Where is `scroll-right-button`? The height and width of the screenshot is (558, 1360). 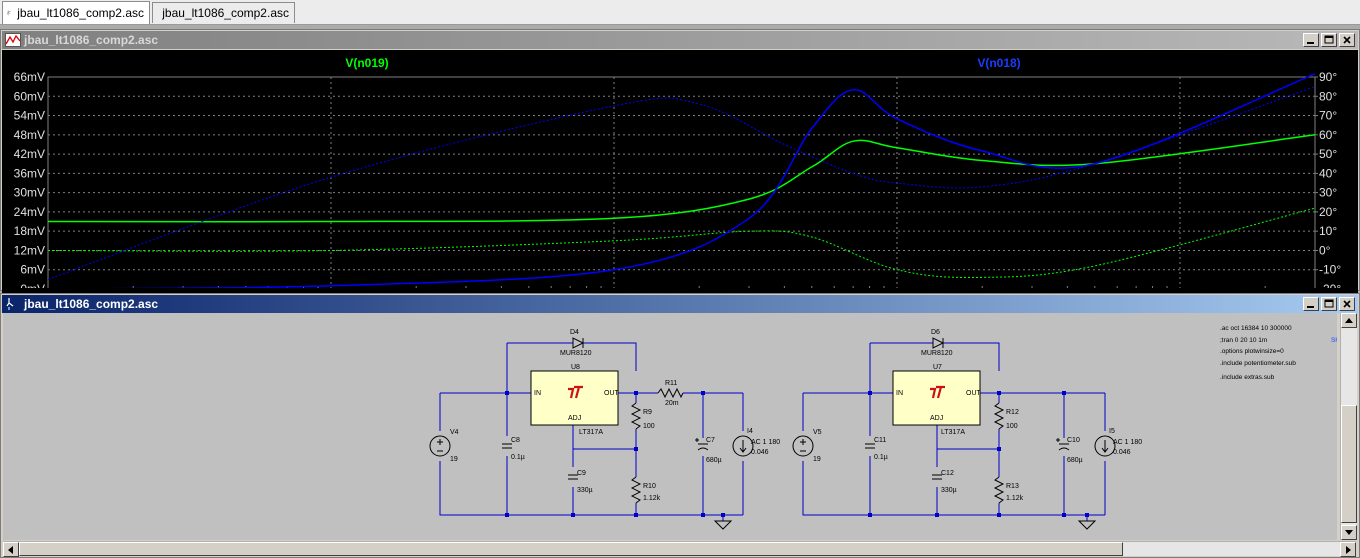
scroll-right-button is located at coordinates (1348, 549).